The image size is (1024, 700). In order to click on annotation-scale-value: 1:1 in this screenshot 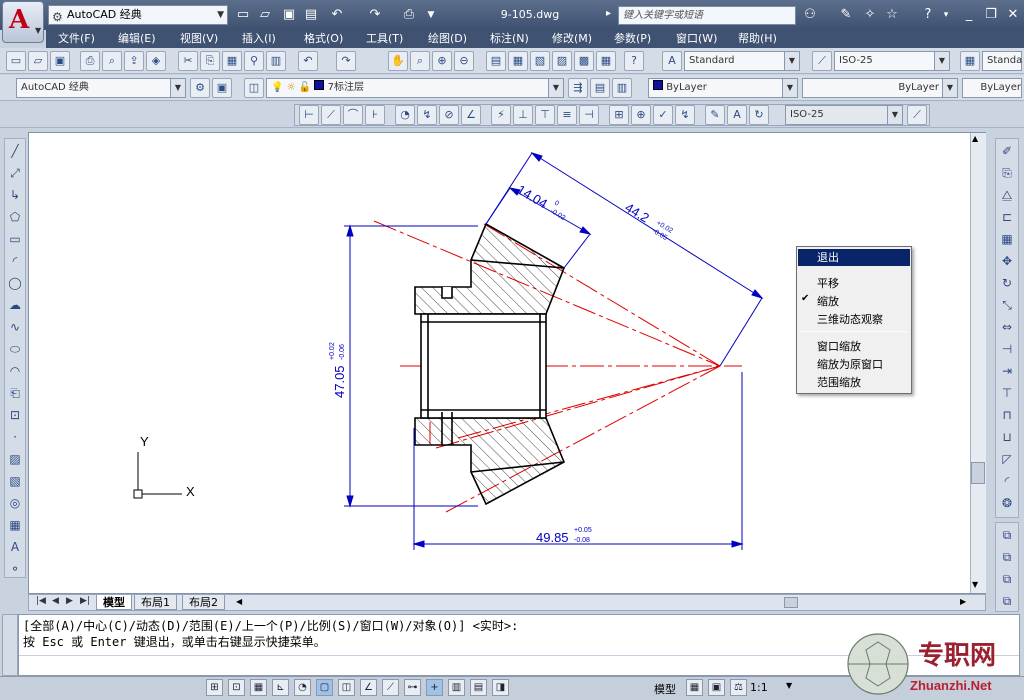, I will do `click(759, 687)`.